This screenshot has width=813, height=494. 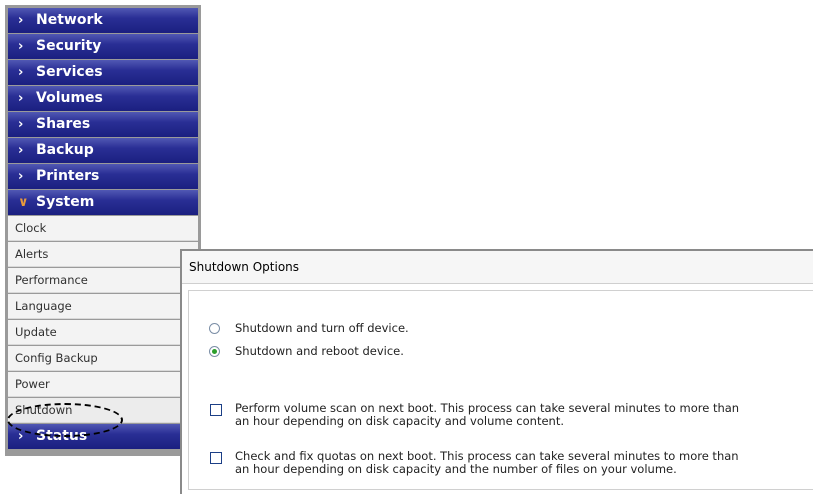 I want to click on sidebar-item-config-backup: Config Backup, so click(x=103, y=358).